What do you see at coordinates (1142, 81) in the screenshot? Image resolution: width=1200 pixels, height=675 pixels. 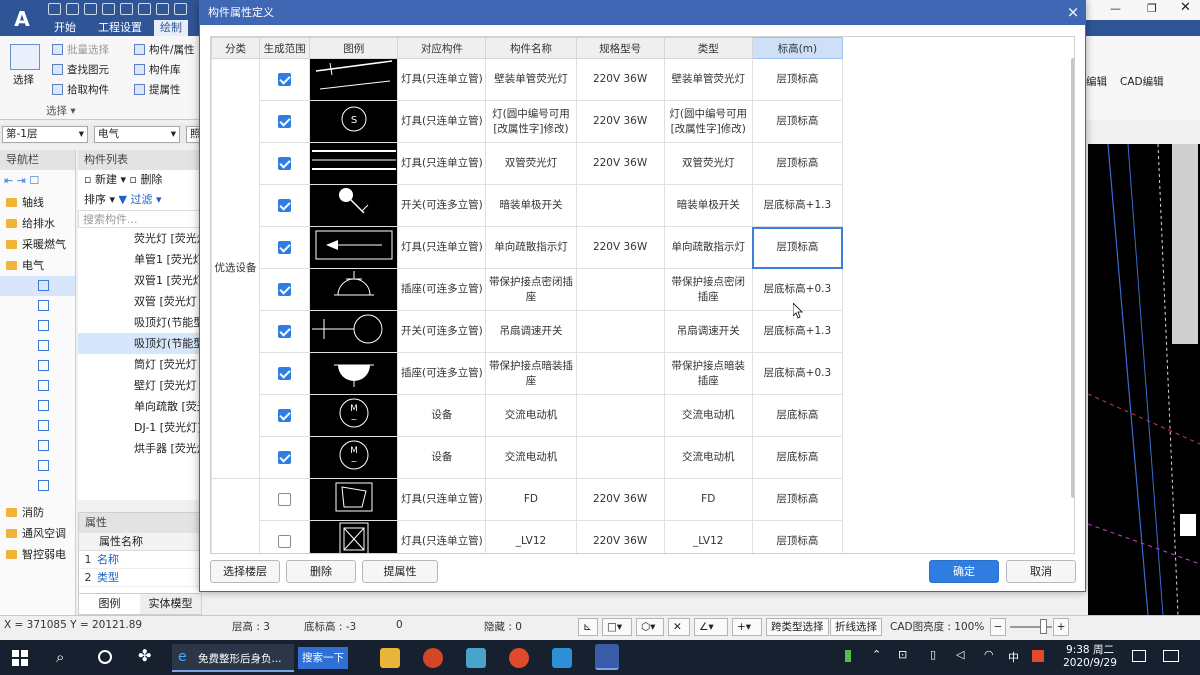 I see `cad-edit-button: CAD编辑` at bounding box center [1142, 81].